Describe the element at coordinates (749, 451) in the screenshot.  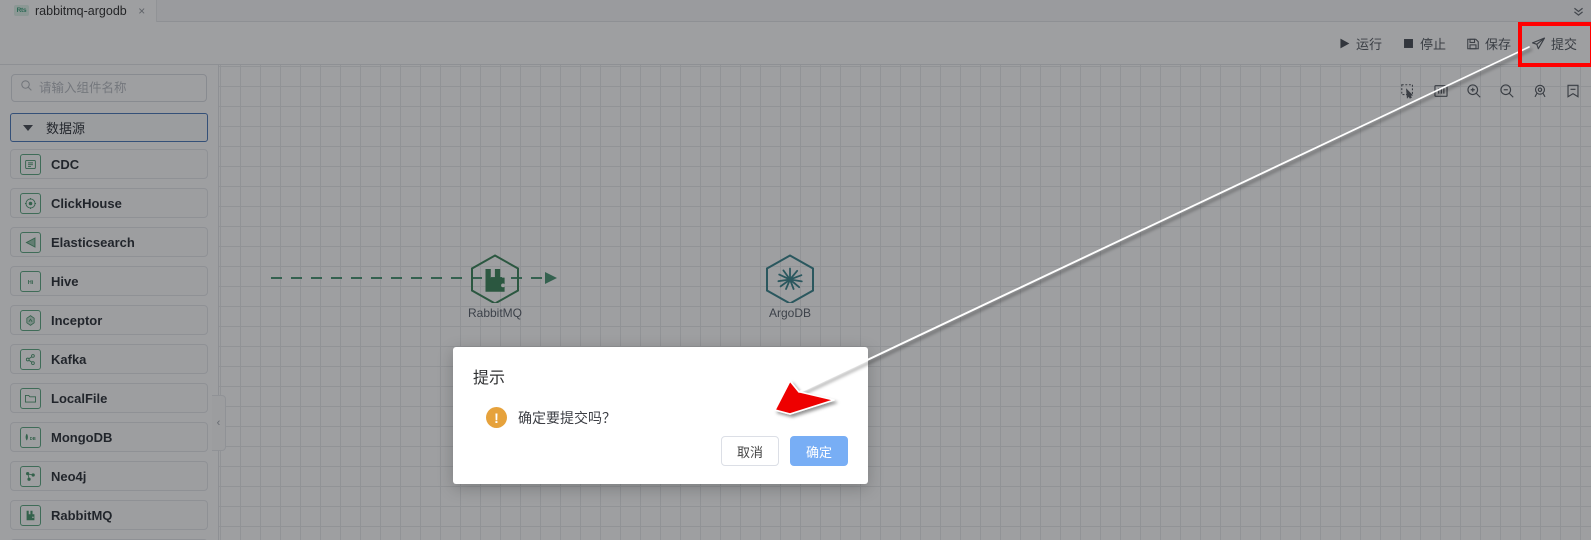
I see `cancel-button: 取消` at that location.